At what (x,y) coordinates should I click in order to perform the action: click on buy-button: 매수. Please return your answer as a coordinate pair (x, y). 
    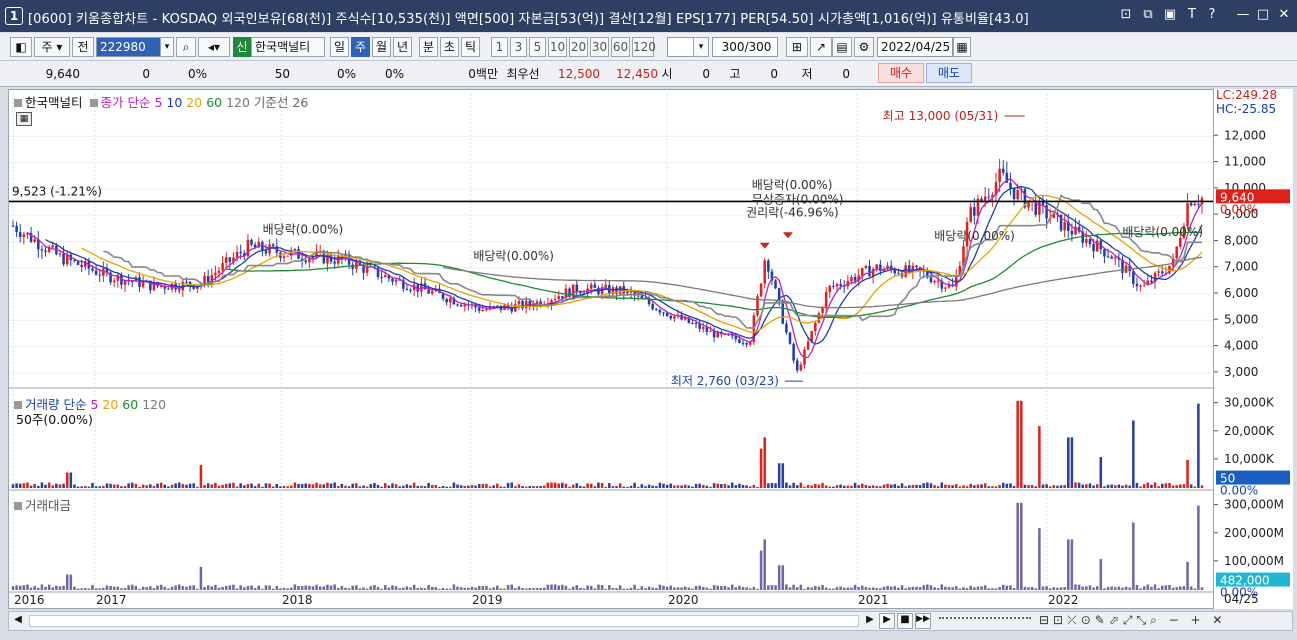
    Looking at the image, I should click on (901, 73).